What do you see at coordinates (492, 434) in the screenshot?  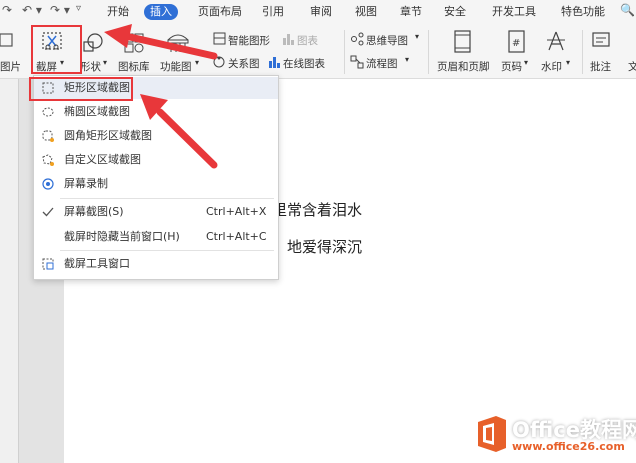 I see `office-logo-icon` at bounding box center [492, 434].